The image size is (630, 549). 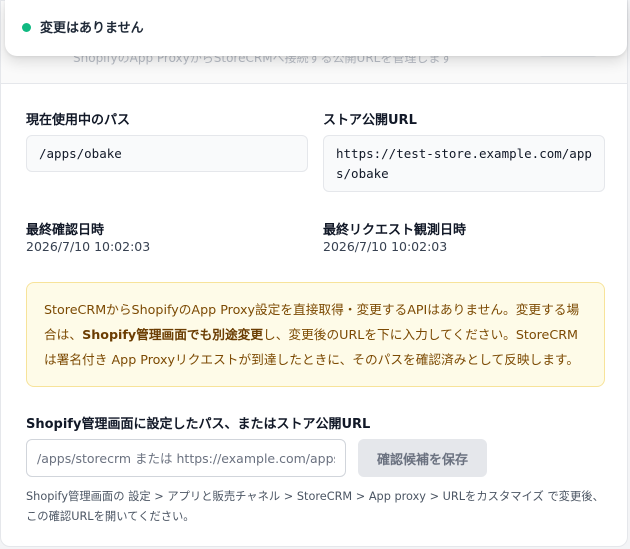 I want to click on last-confirmed-value: 2026/7/10 10:02:03, so click(x=88, y=246).